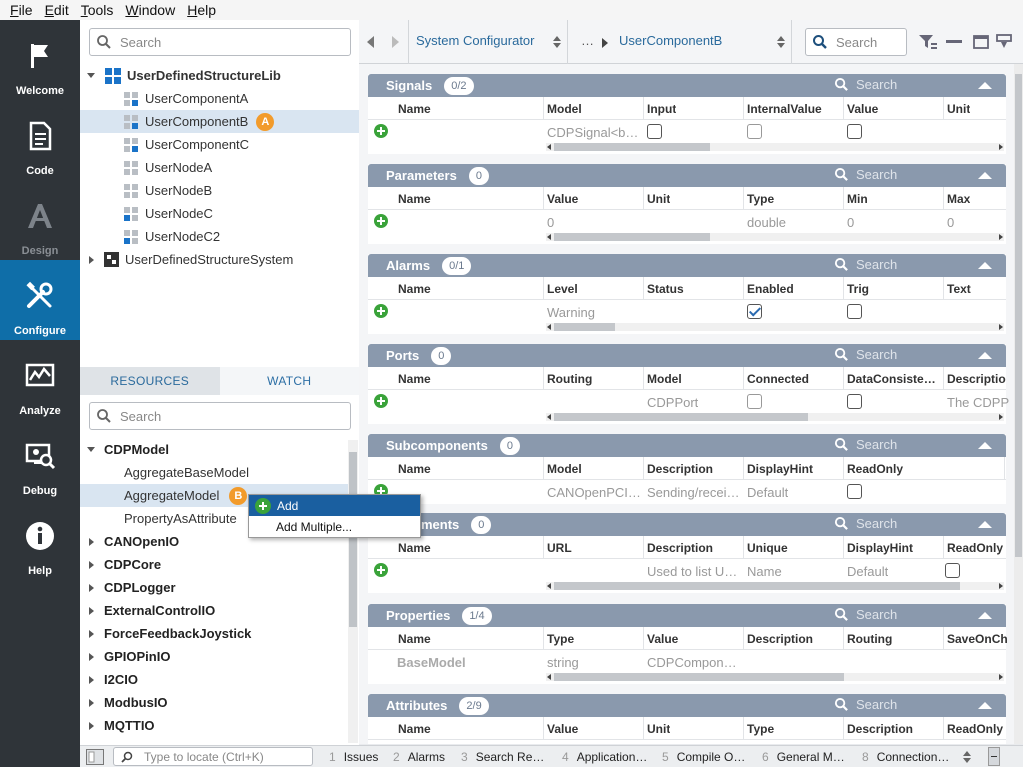  Describe the element at coordinates (214, 587) in the screenshot. I see `resource-group: CDPLogger` at that location.